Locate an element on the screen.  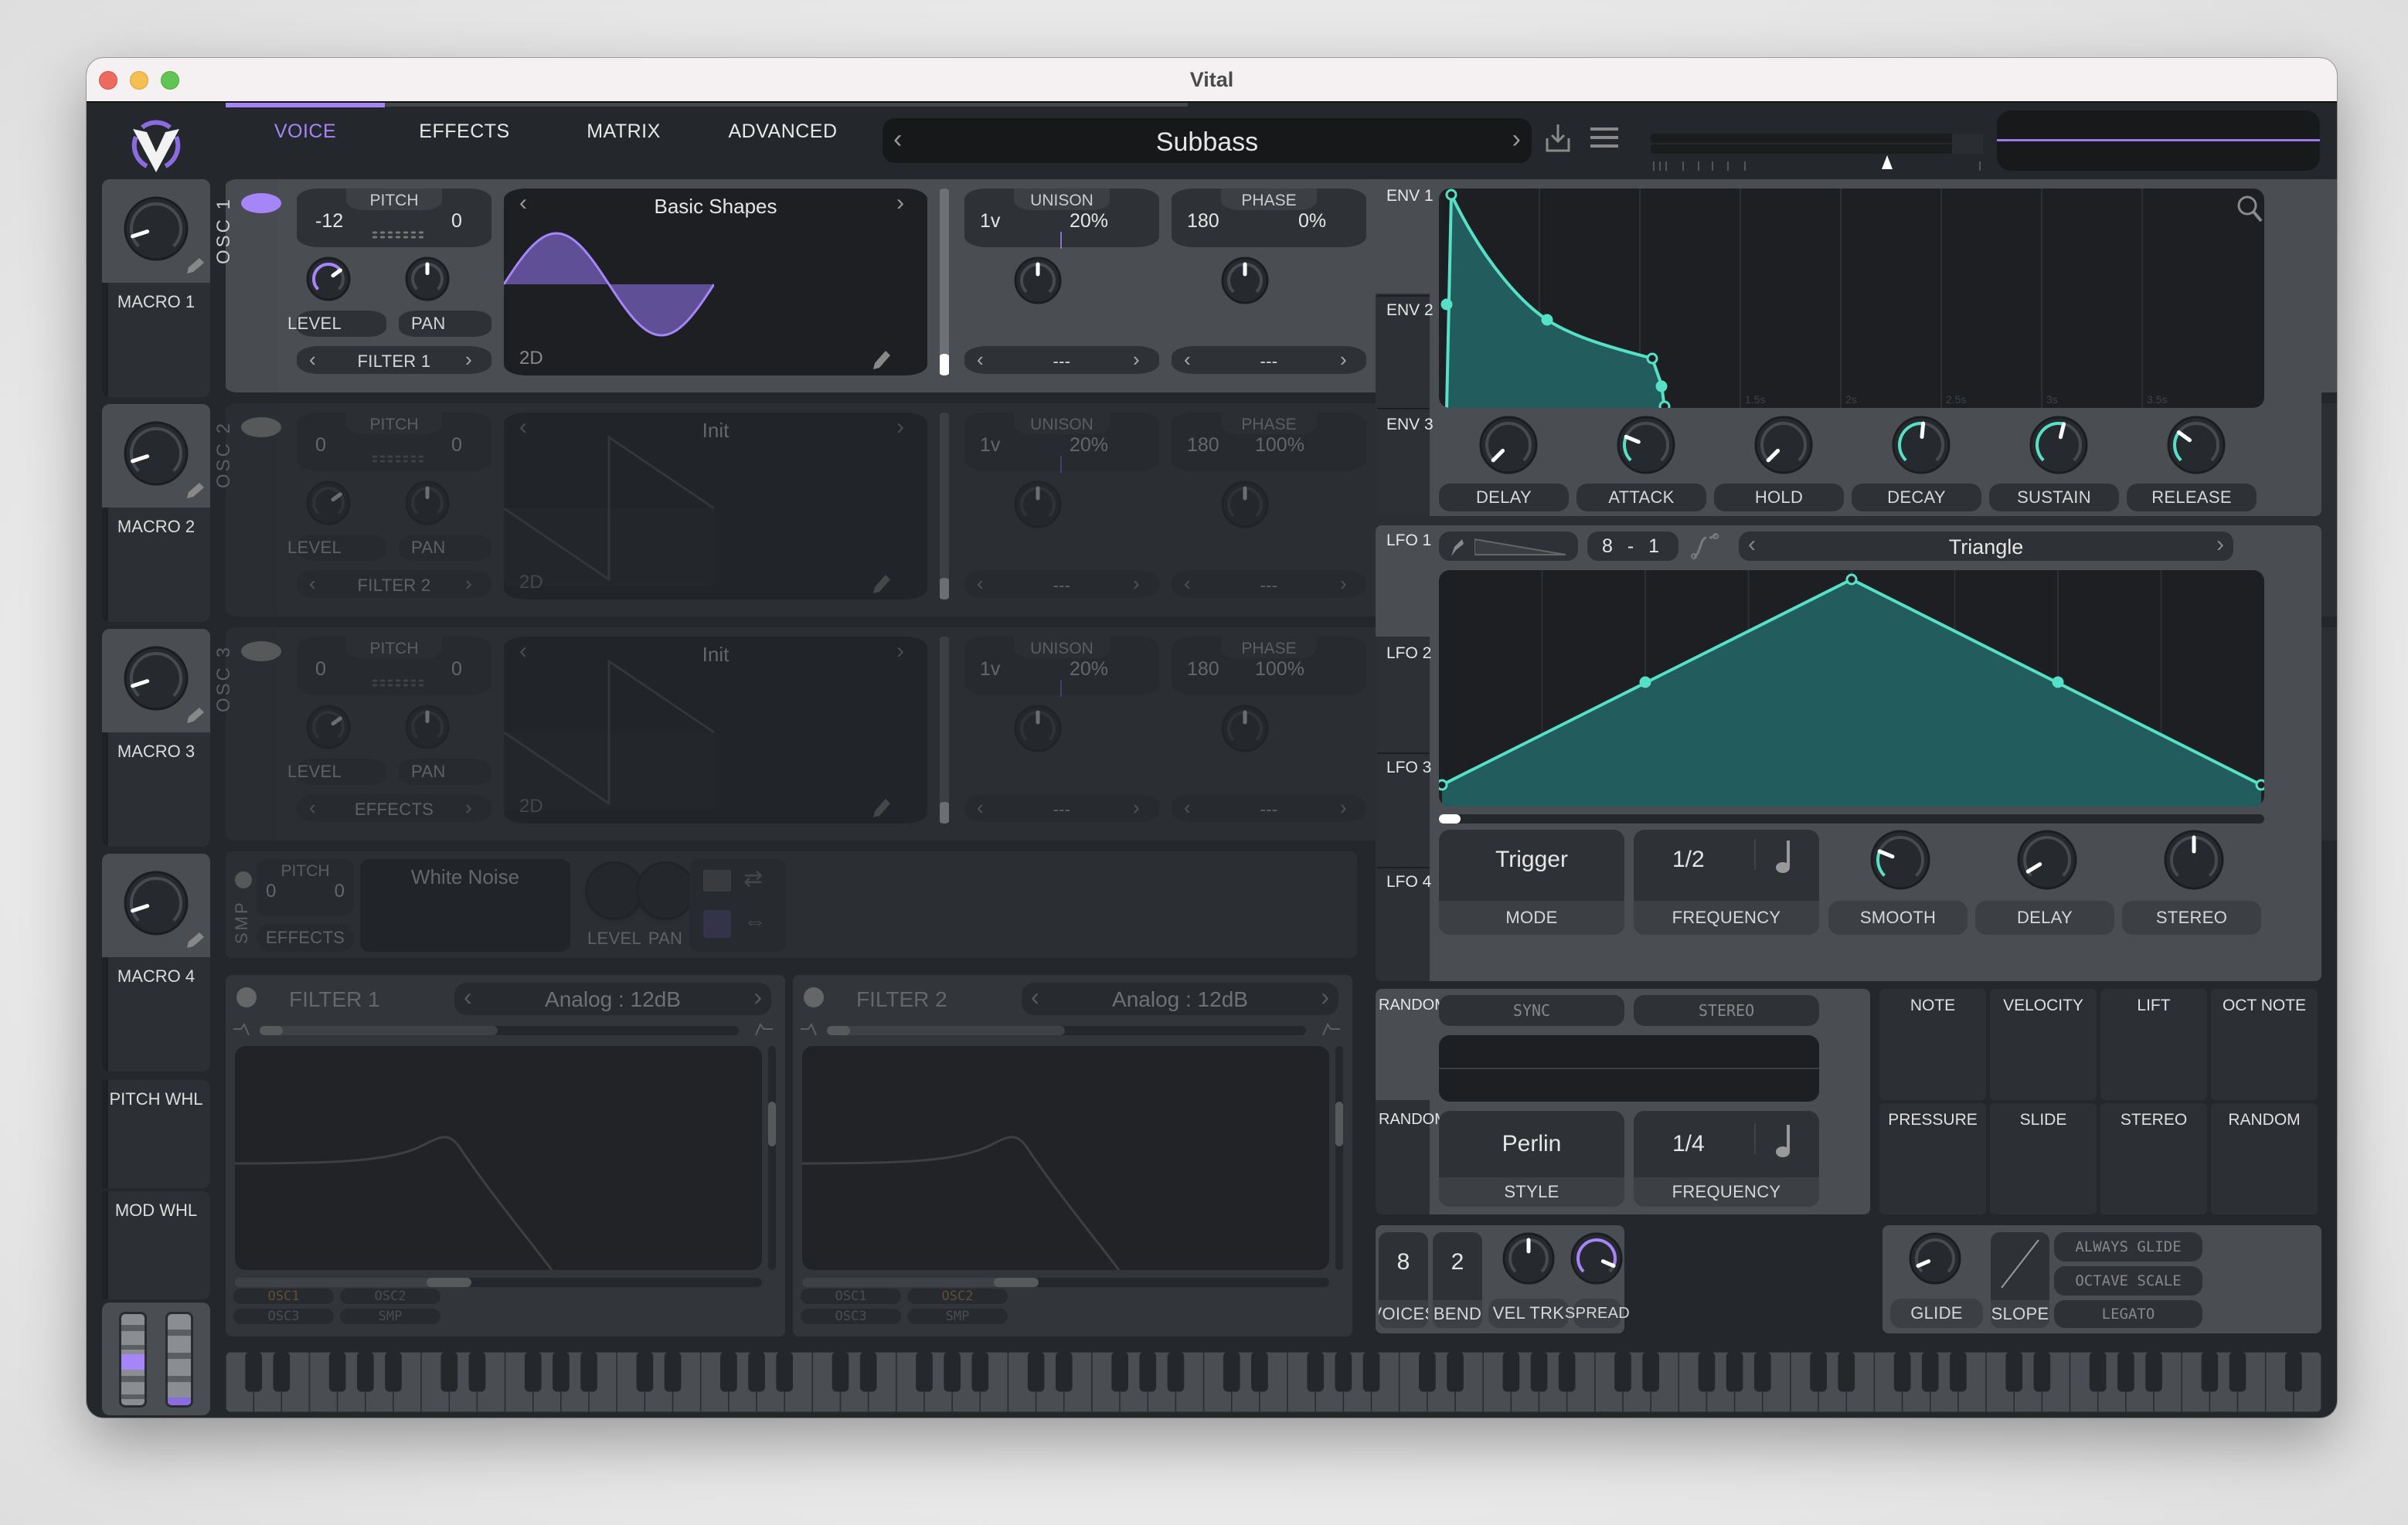
osc-level-knob is located at coordinates (351, 503).